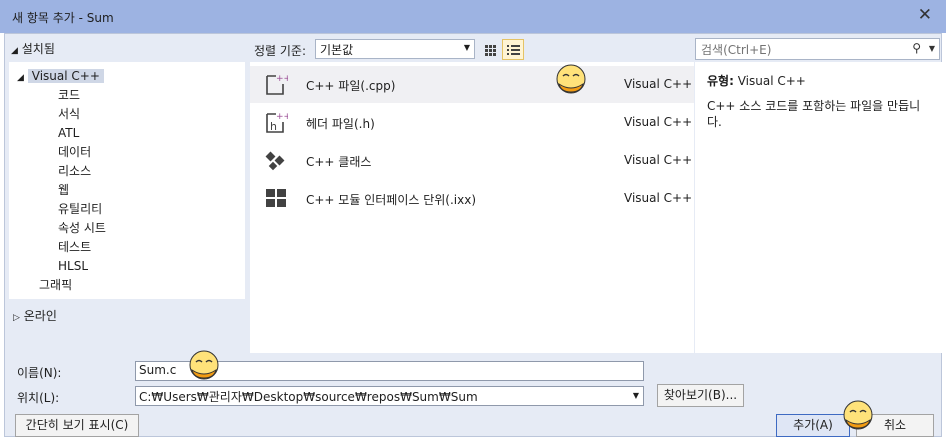 The width and height of the screenshot is (946, 441). Describe the element at coordinates (339, 162) in the screenshot. I see `template-name: C++ 클래스` at that location.